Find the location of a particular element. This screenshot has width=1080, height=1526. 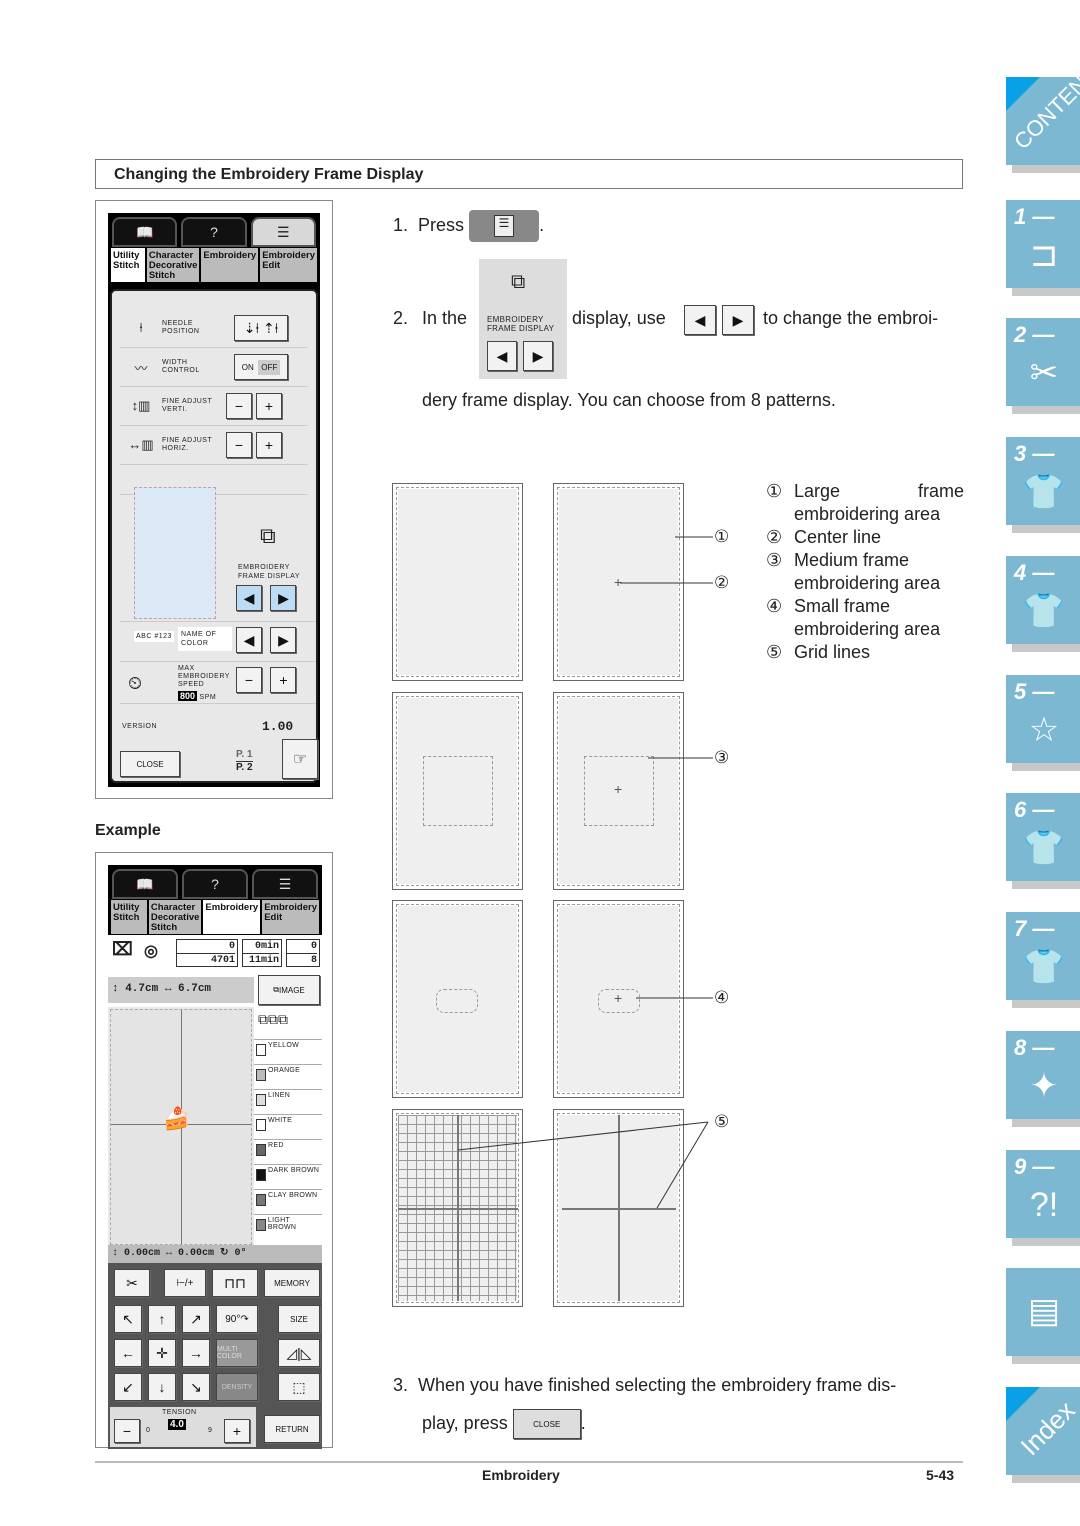

thread-color-item: DARK BROWN is located at coordinates (288, 1176).